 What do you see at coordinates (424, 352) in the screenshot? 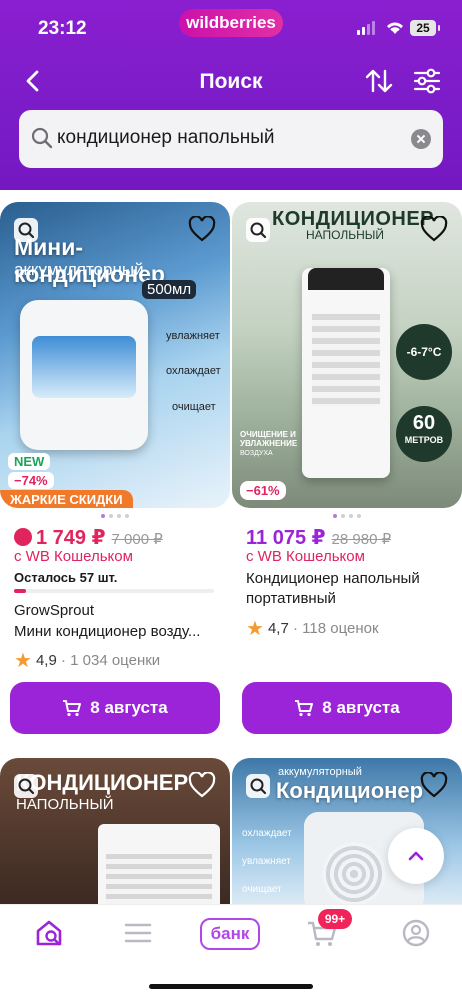
I see `temp-badge: -6-7°C` at bounding box center [424, 352].